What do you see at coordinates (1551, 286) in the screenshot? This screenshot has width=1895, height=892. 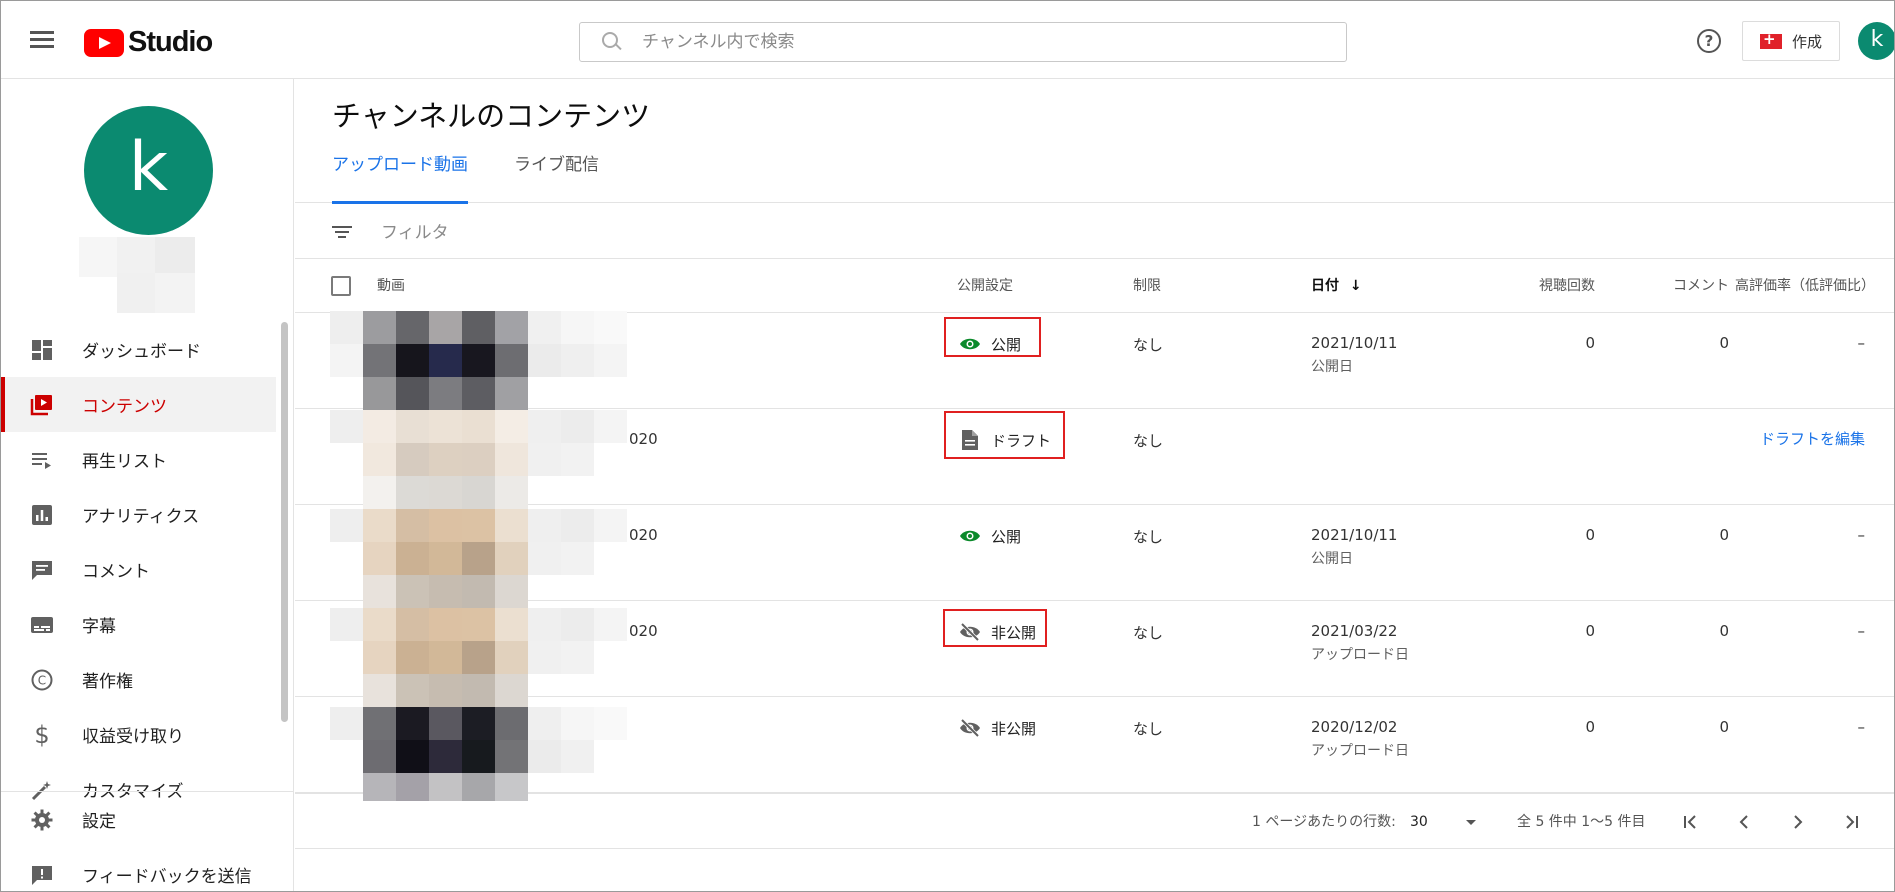 I see `column-views: 視聴回数` at bounding box center [1551, 286].